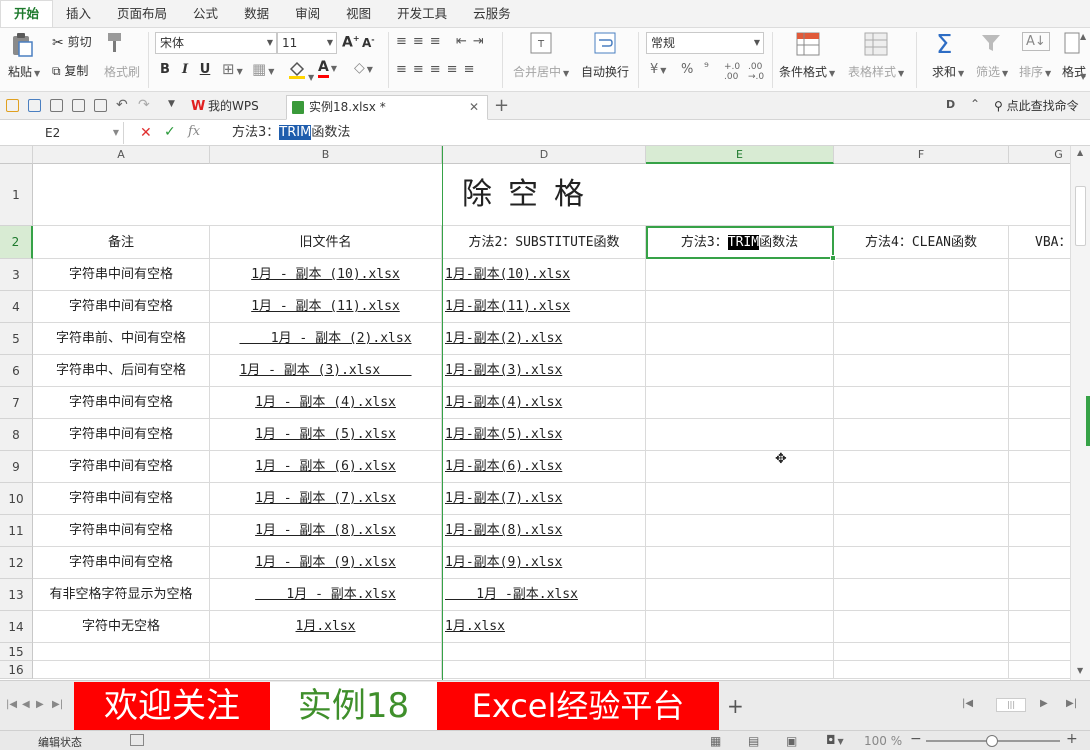  What do you see at coordinates (358, 14) in the screenshot?
I see `menu-tab-6: 视图` at bounding box center [358, 14].